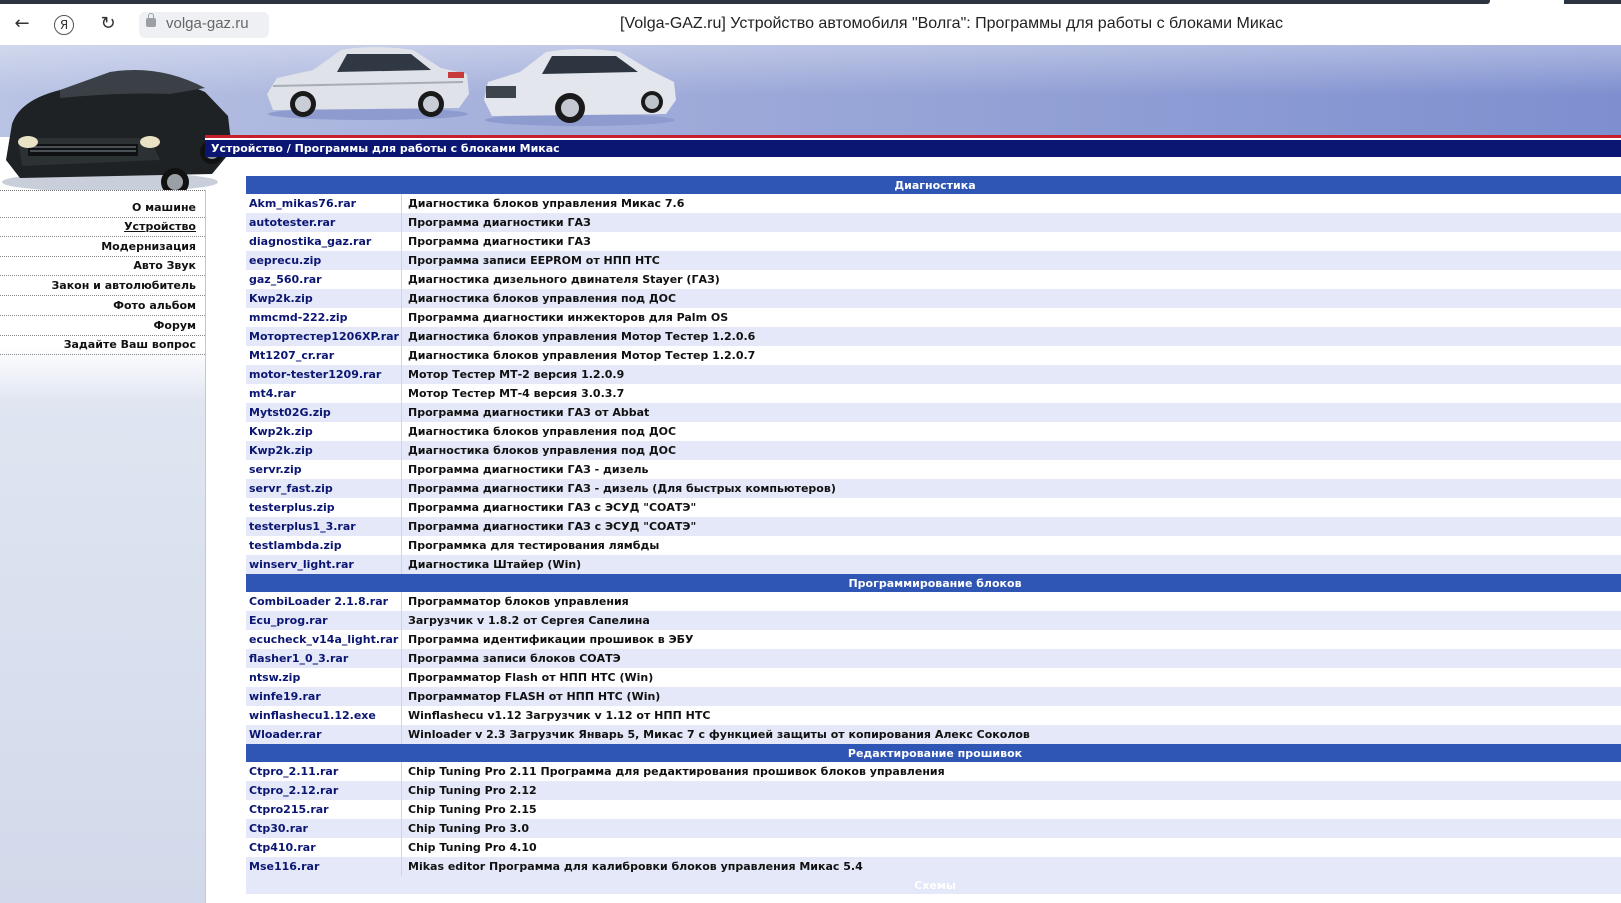  What do you see at coordinates (1011, 374) in the screenshot?
I see `file-description: Мотор Тестер МТ-2 версия 1.2.0.9` at bounding box center [1011, 374].